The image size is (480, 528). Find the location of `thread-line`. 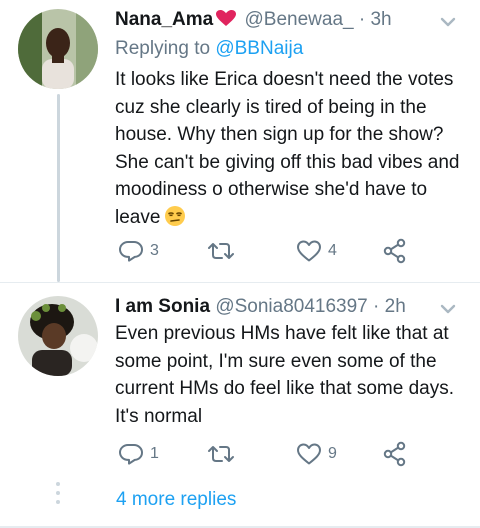

thread-line is located at coordinates (58, 188).